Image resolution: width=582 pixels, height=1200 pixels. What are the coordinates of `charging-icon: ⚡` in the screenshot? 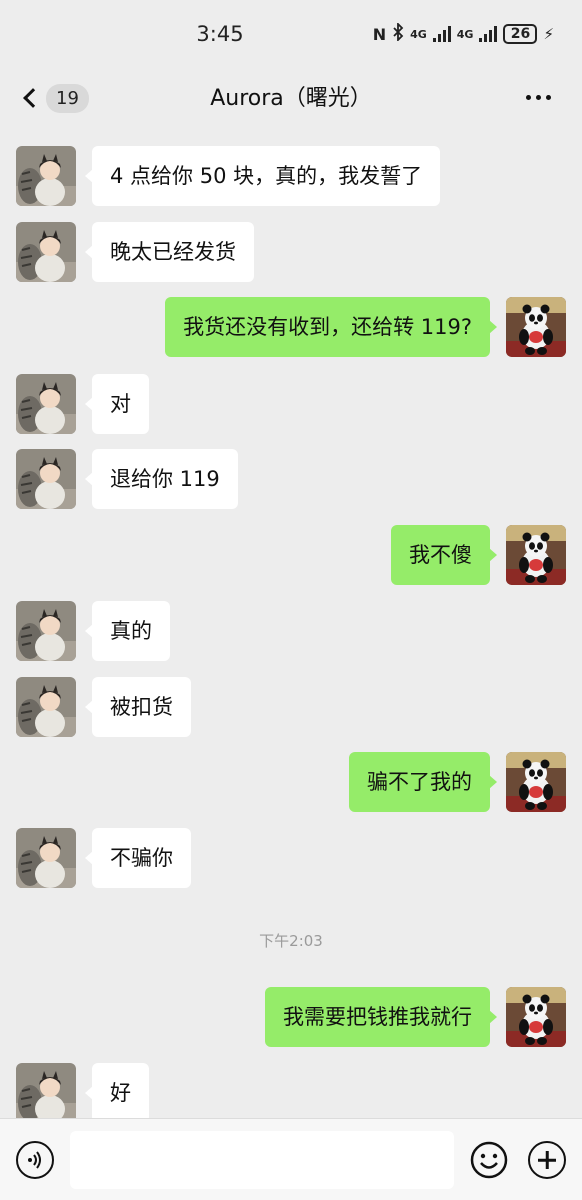 It's located at (548, 34).